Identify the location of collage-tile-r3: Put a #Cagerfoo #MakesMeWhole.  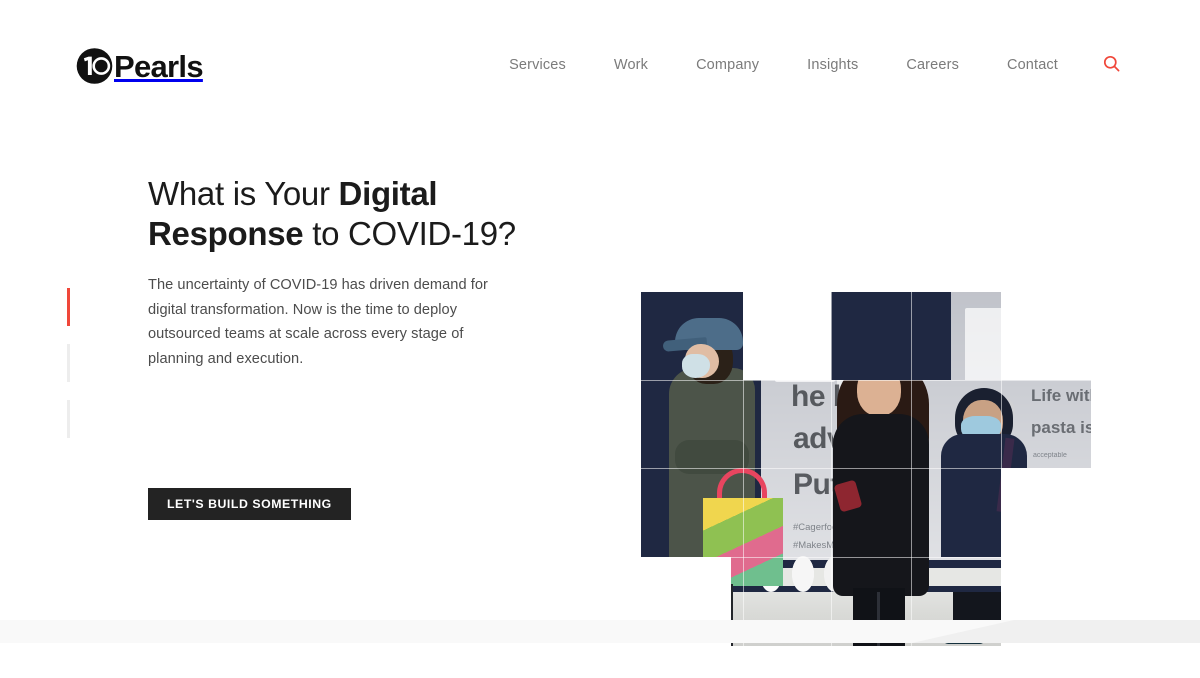
(821, 512).